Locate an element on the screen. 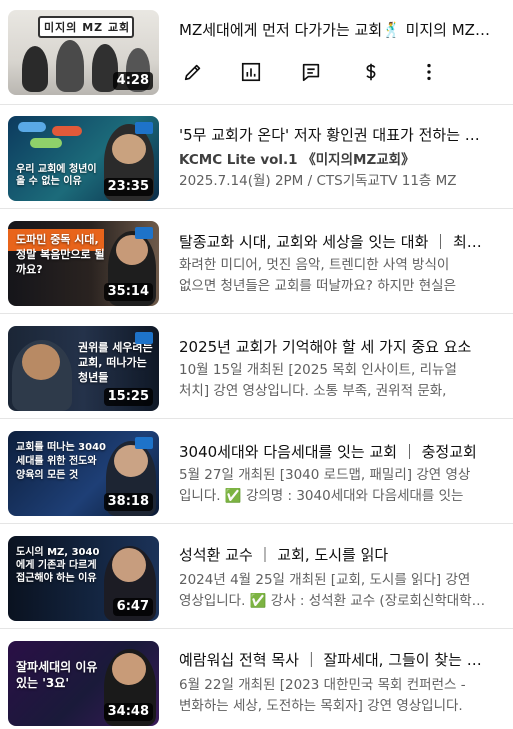 The height and width of the screenshot is (729, 513). video-title: MZ세대에게 먼저 다가가는 교회🕺 미지의 MZ교회 is located at coordinates (335, 30).